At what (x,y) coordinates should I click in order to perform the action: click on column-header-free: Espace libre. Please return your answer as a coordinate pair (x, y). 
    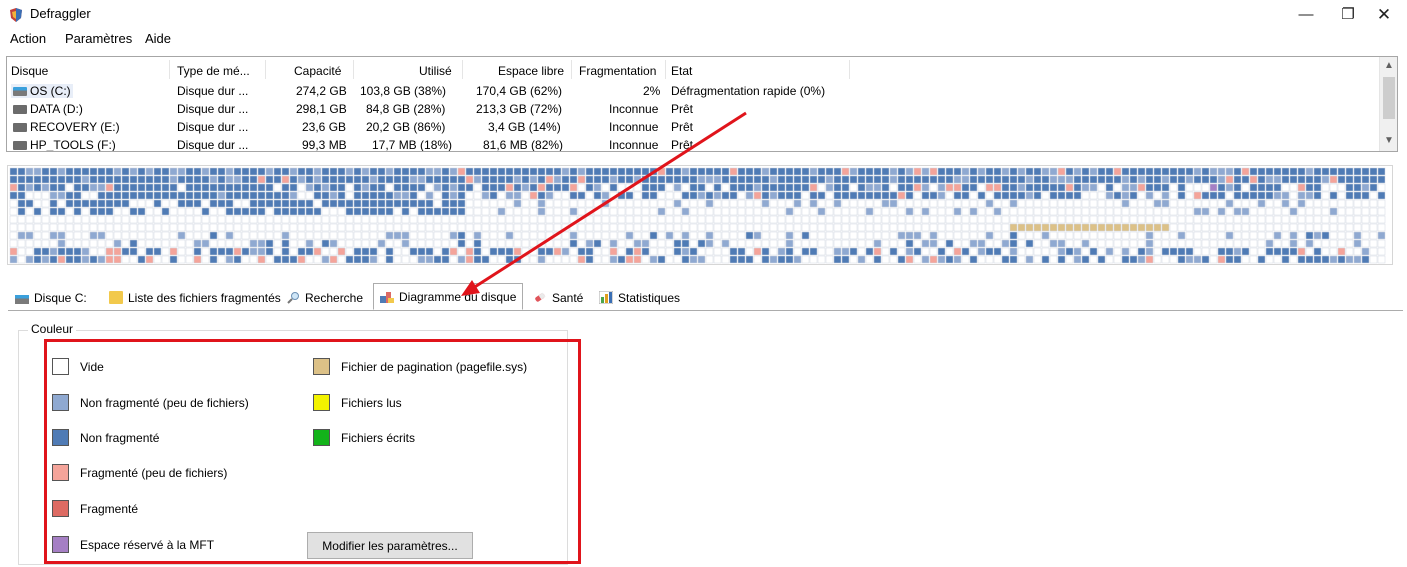
    Looking at the image, I should click on (531, 71).